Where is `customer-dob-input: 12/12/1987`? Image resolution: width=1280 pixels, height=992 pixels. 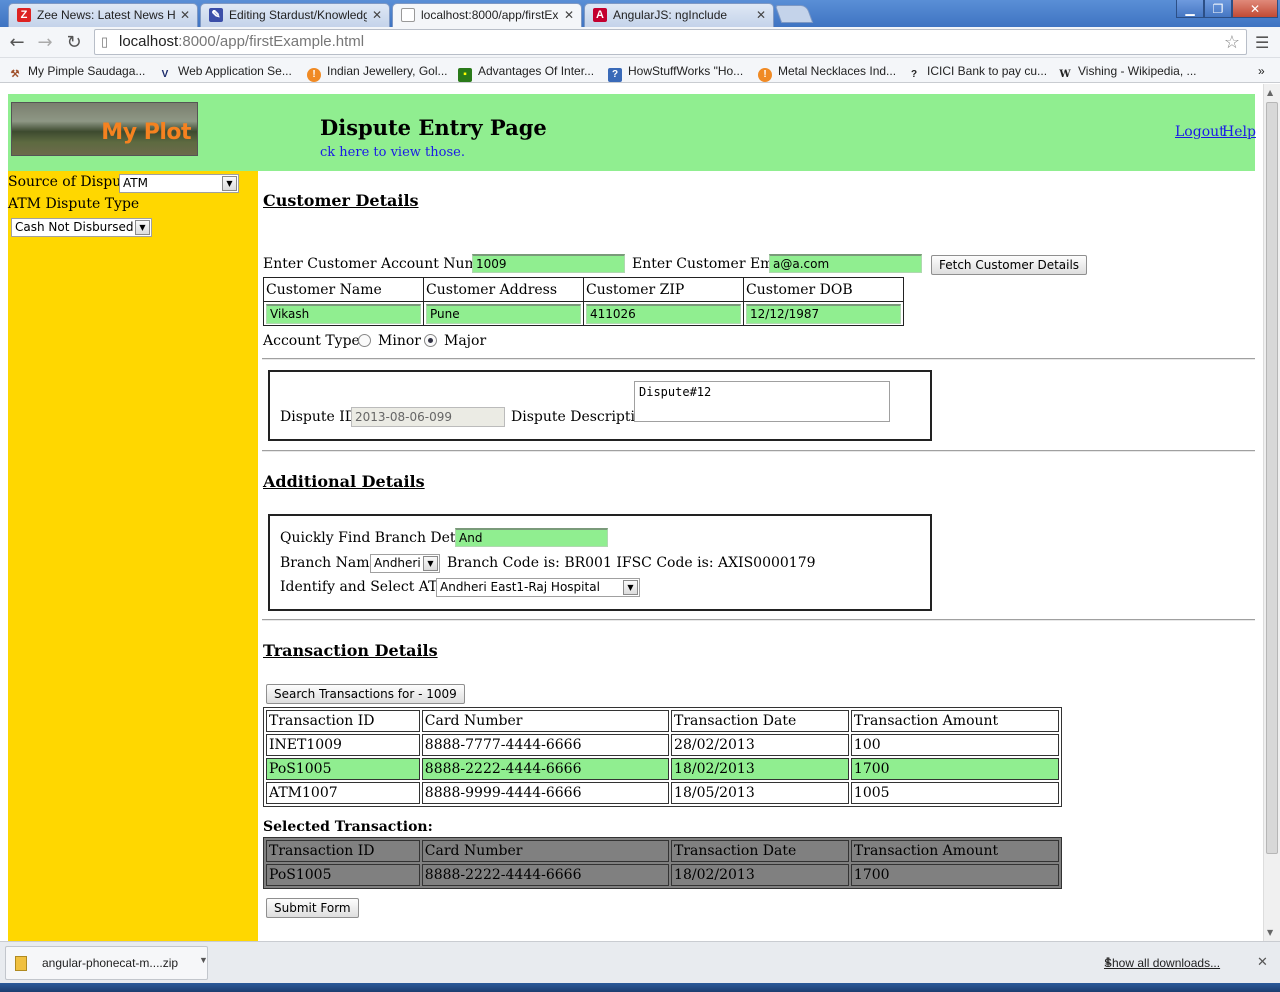 customer-dob-input: 12/12/1987 is located at coordinates (823, 313).